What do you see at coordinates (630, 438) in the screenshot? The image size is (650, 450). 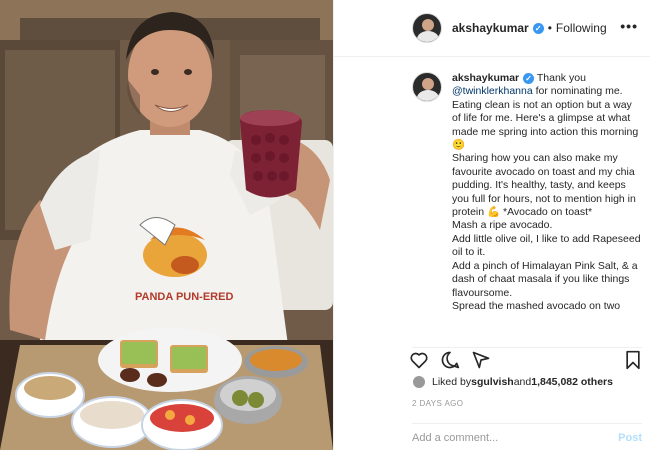 I see `post-comment-button: Post` at bounding box center [630, 438].